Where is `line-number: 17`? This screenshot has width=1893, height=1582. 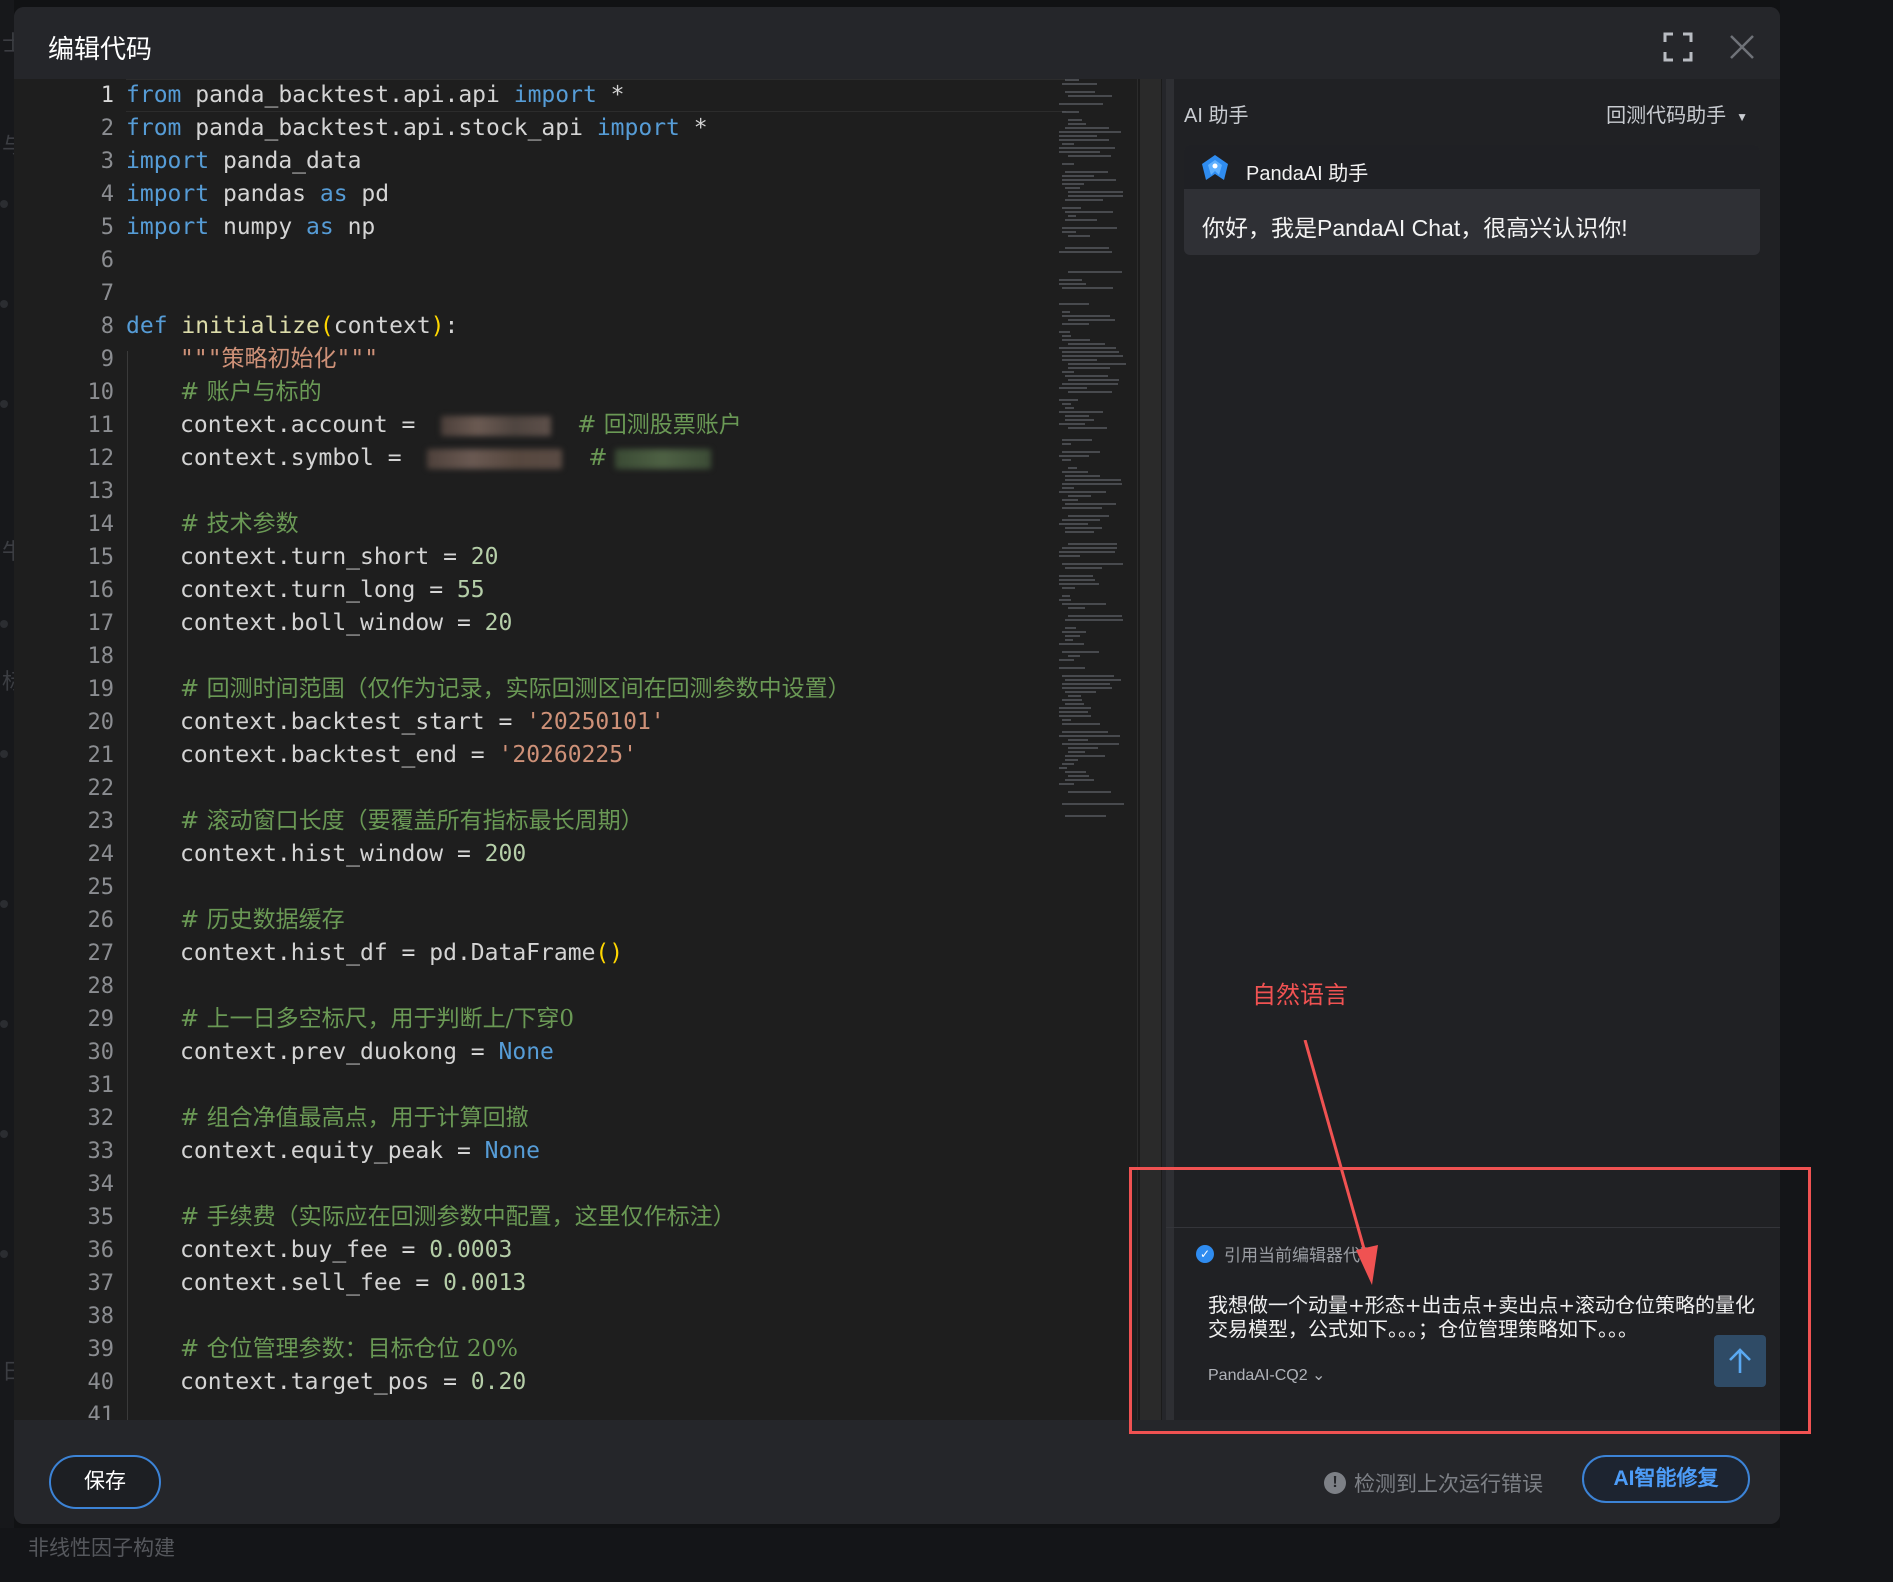
line-number: 17 is located at coordinates (101, 623).